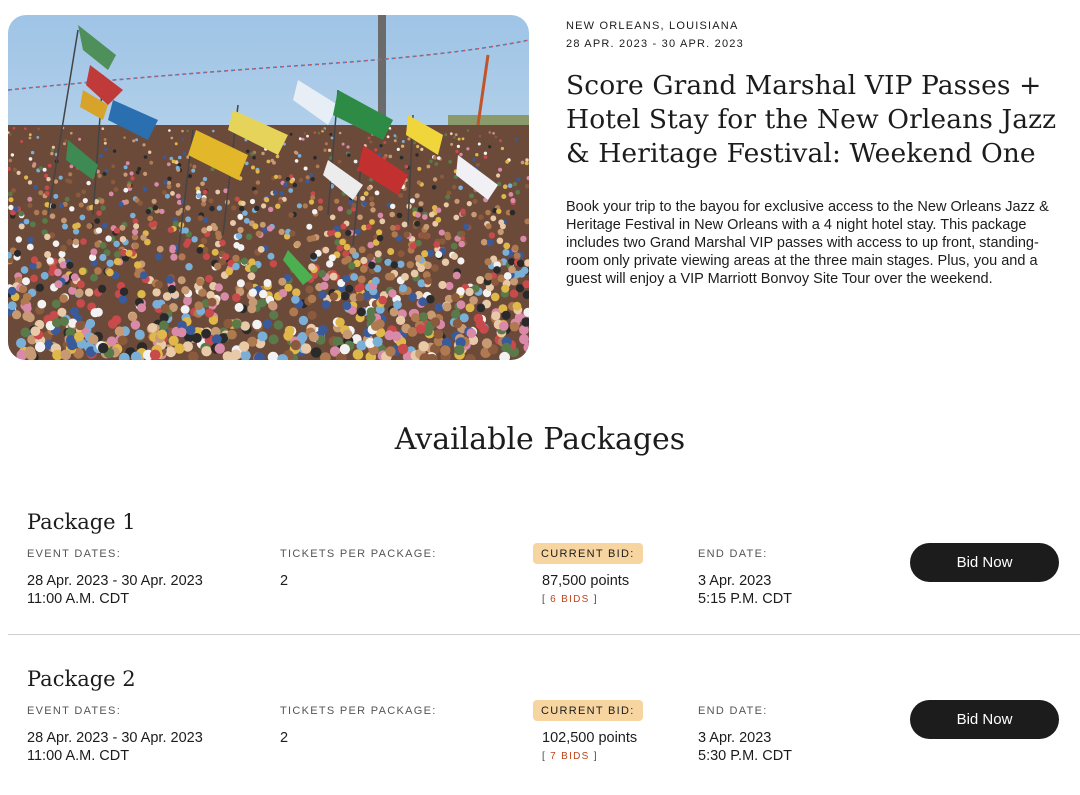  What do you see at coordinates (655, 44) in the screenshot?
I see `event-date-range: 28 APR. 2023 - 30 APR. 2023` at bounding box center [655, 44].